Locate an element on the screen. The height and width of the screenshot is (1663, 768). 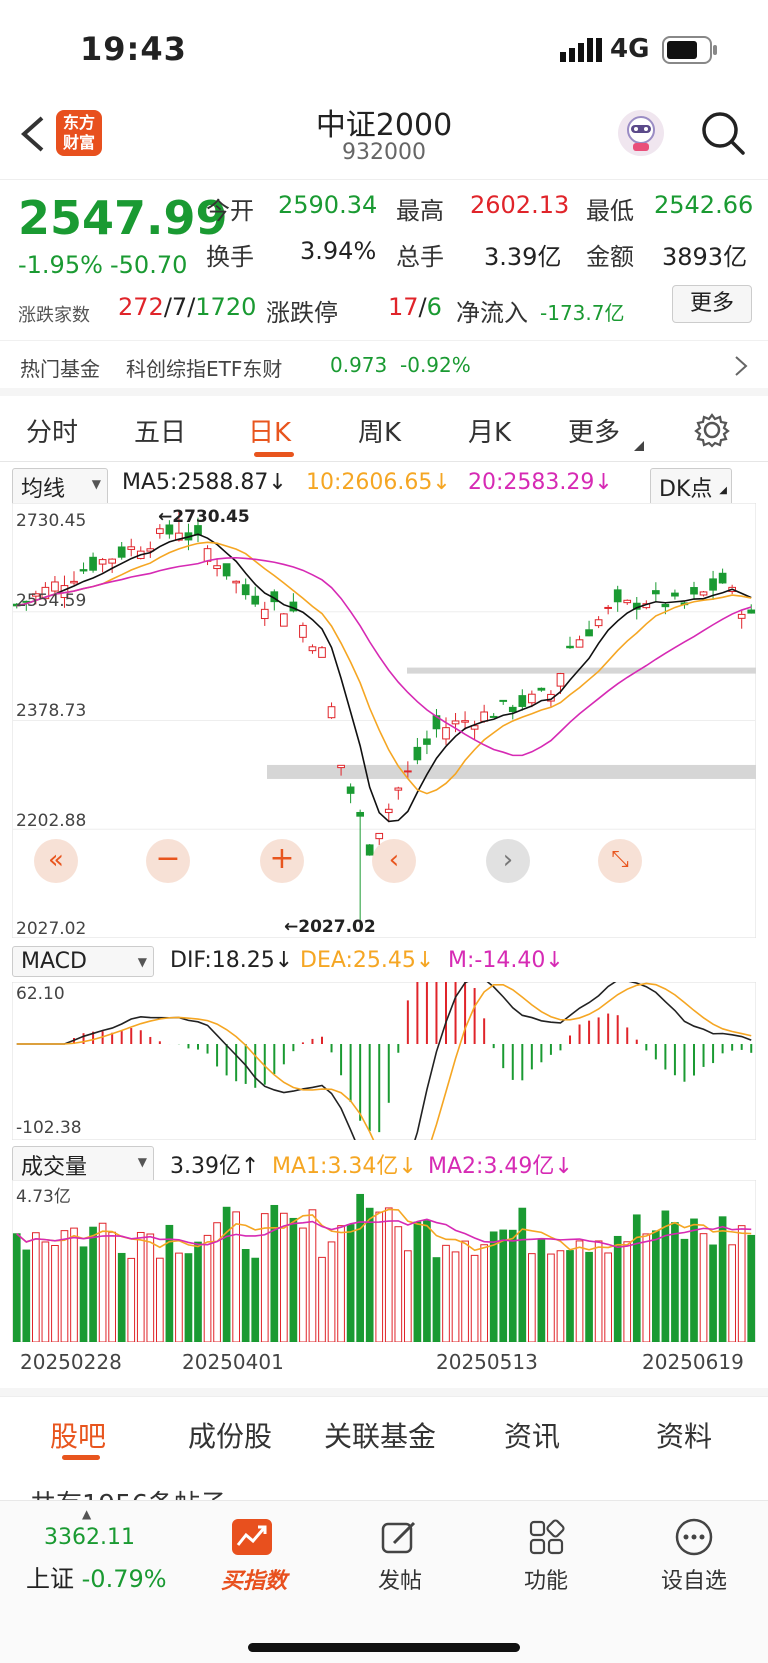
more-button: 更多 is located at coordinates (712, 304).